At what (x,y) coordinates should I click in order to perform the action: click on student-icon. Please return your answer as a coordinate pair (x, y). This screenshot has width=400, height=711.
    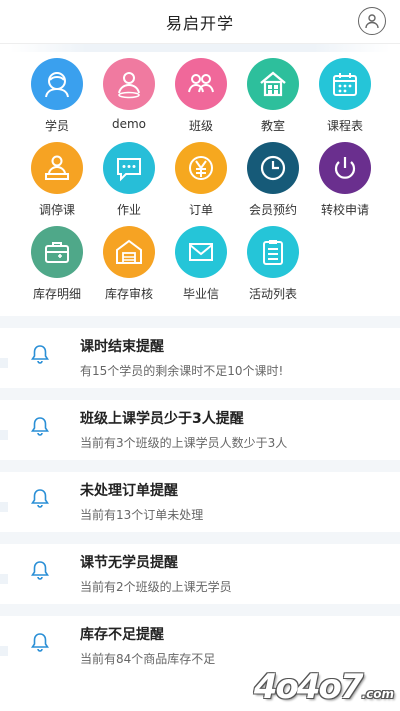
    Looking at the image, I should click on (57, 84).